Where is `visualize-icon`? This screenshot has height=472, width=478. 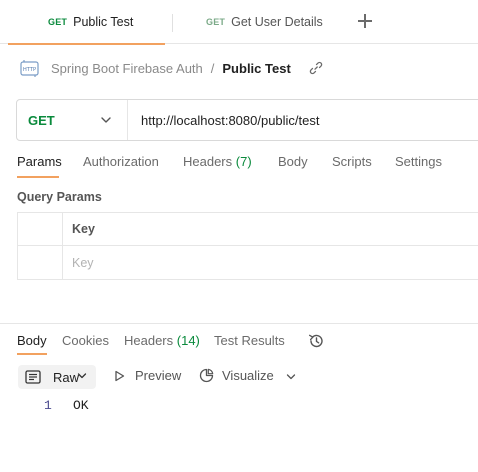
visualize-icon is located at coordinates (206, 375).